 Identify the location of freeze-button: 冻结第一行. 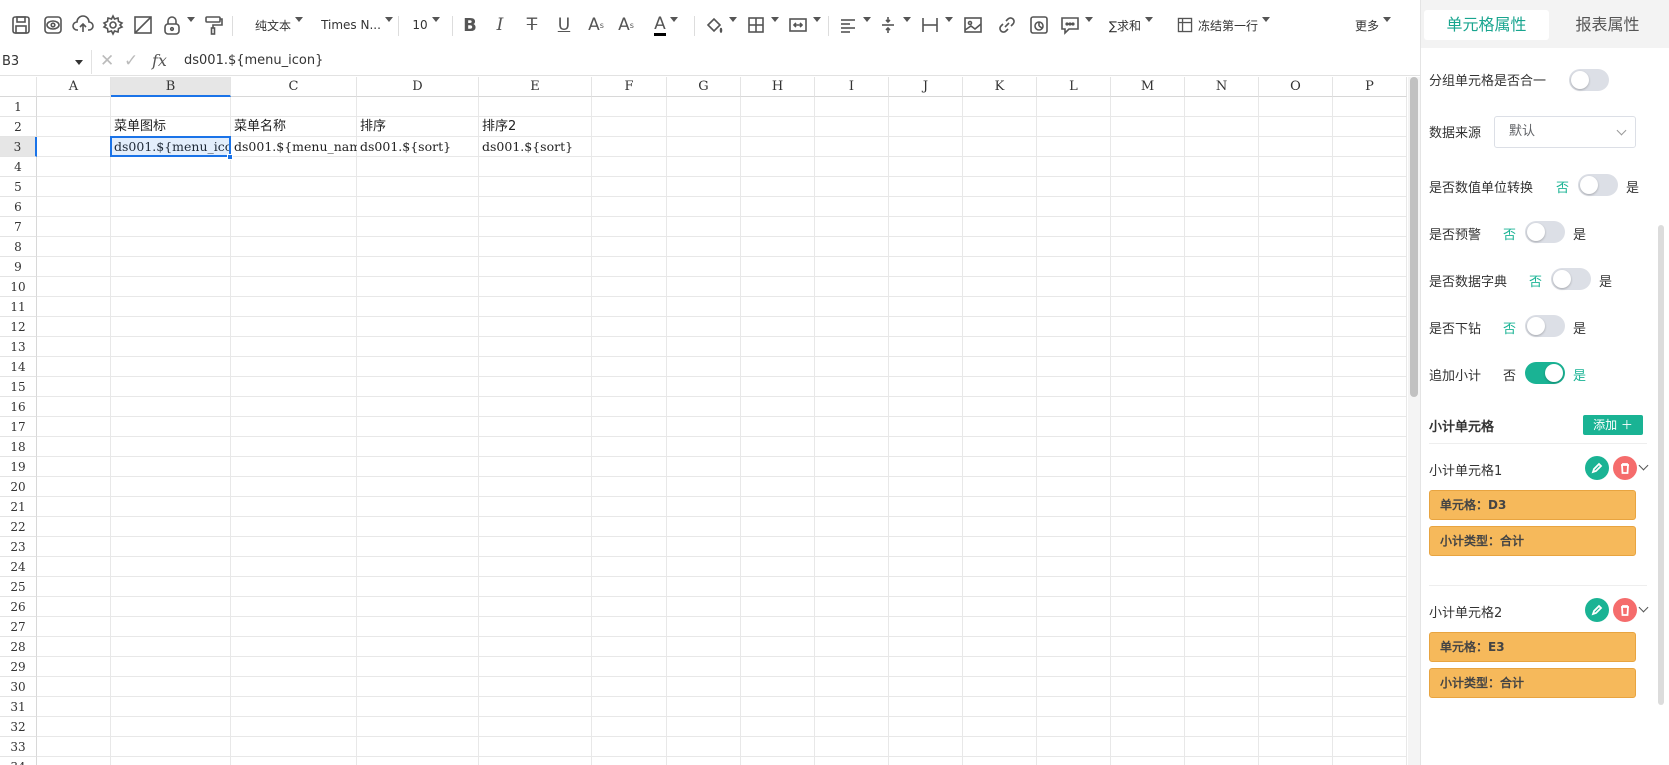
(1223, 25).